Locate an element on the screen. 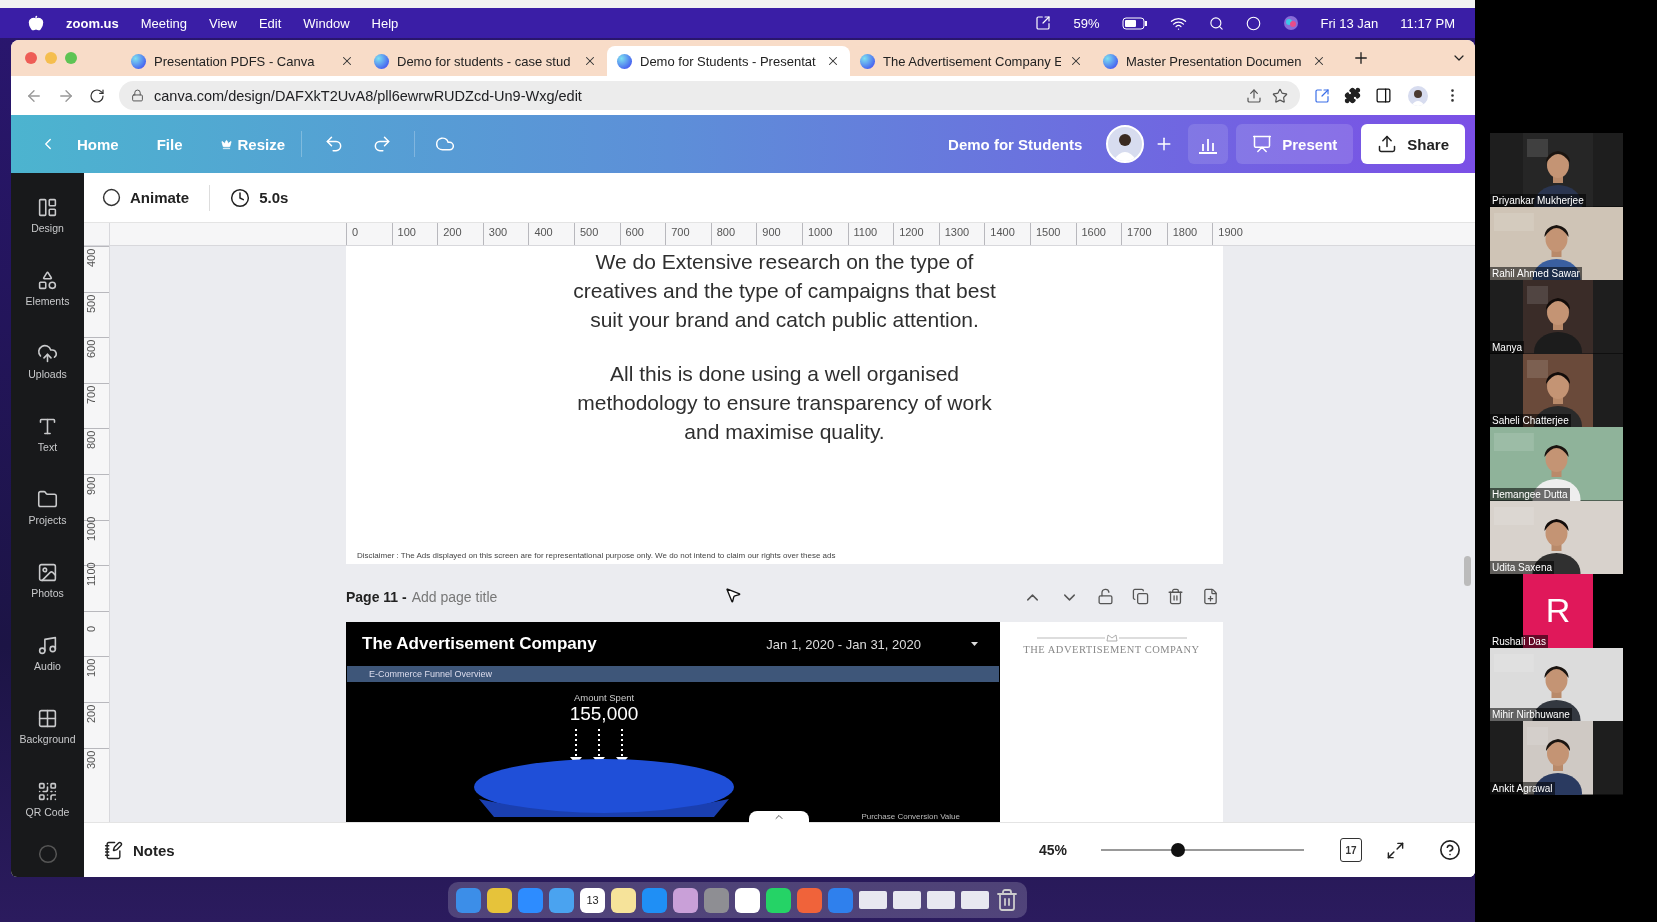 Image resolution: width=1657 pixels, height=922 pixels. menu-item: View is located at coordinates (223, 23).